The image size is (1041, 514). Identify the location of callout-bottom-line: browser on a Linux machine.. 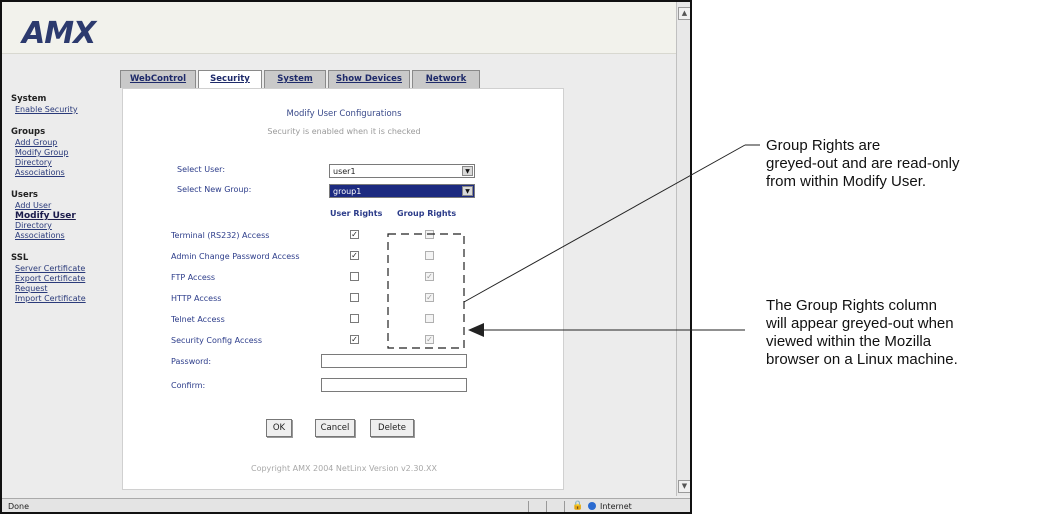
(862, 359).